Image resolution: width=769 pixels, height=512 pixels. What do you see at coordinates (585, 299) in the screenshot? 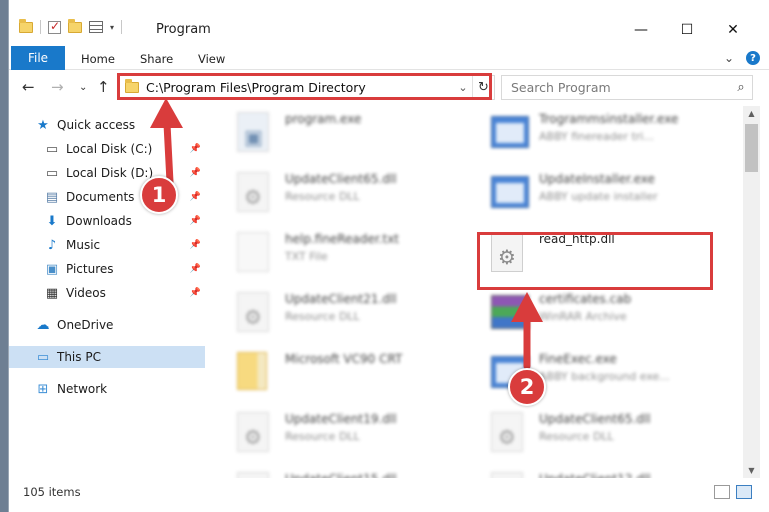
I see `file-name: certificates.cab` at bounding box center [585, 299].